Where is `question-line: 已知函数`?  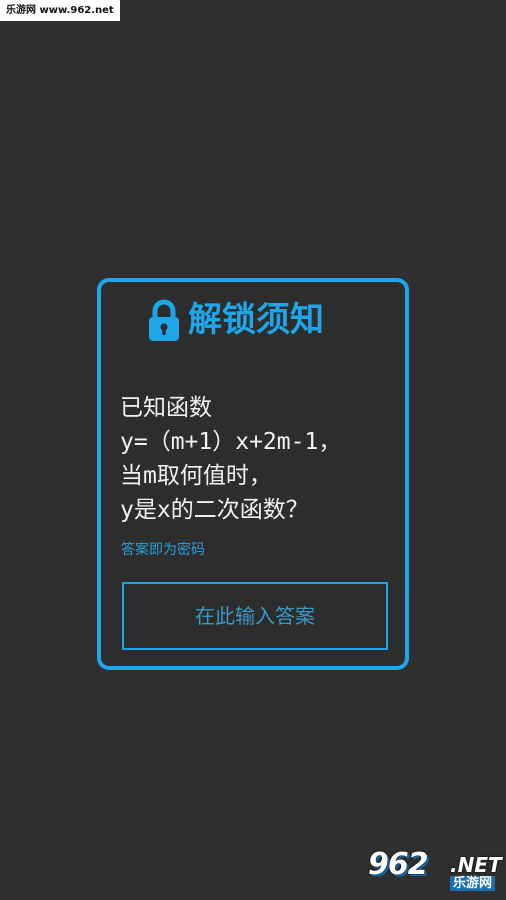 question-line: 已知函数 is located at coordinates (166, 408).